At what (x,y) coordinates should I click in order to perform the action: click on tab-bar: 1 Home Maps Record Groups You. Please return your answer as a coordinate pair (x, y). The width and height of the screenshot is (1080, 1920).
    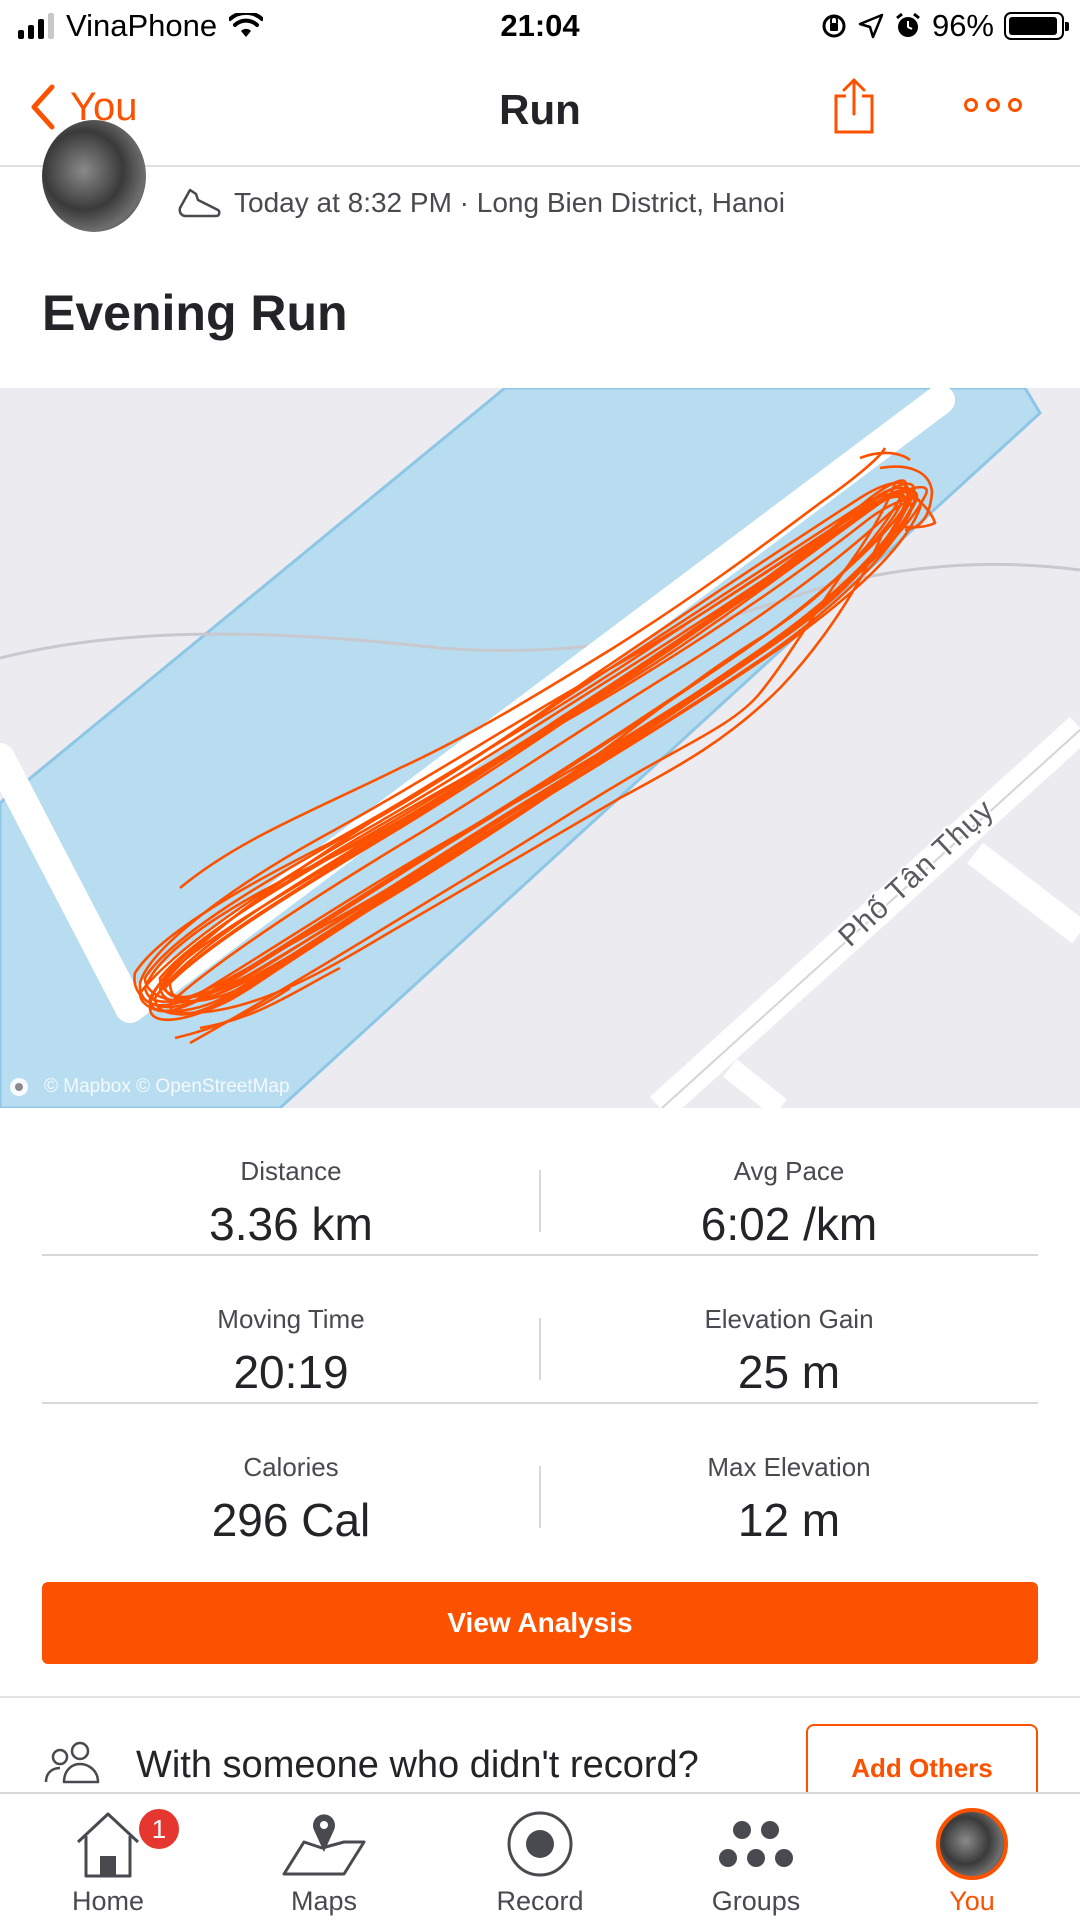
    Looking at the image, I should click on (540, 1856).